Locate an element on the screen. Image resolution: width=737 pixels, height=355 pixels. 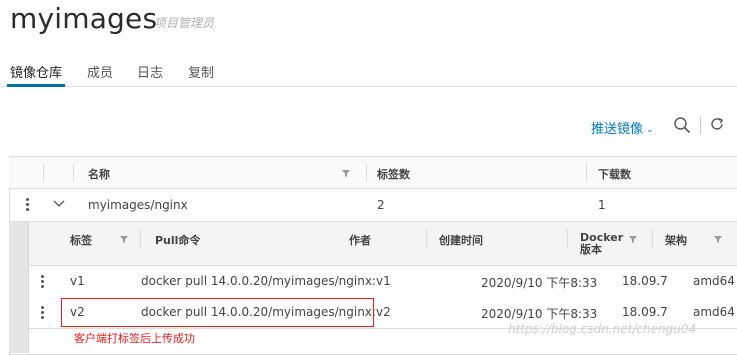
repo-tag-count: 2 is located at coordinates (381, 205).